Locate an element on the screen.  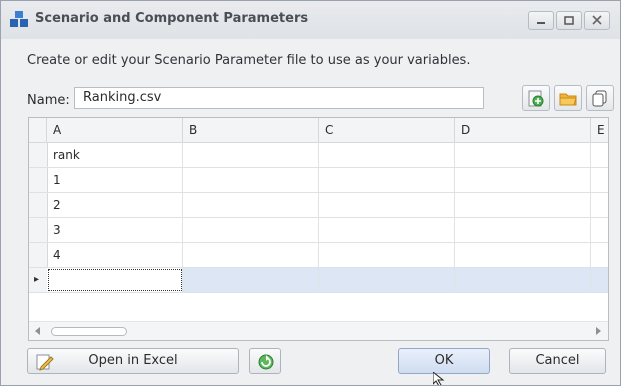
cell-c5 is located at coordinates (387, 255).